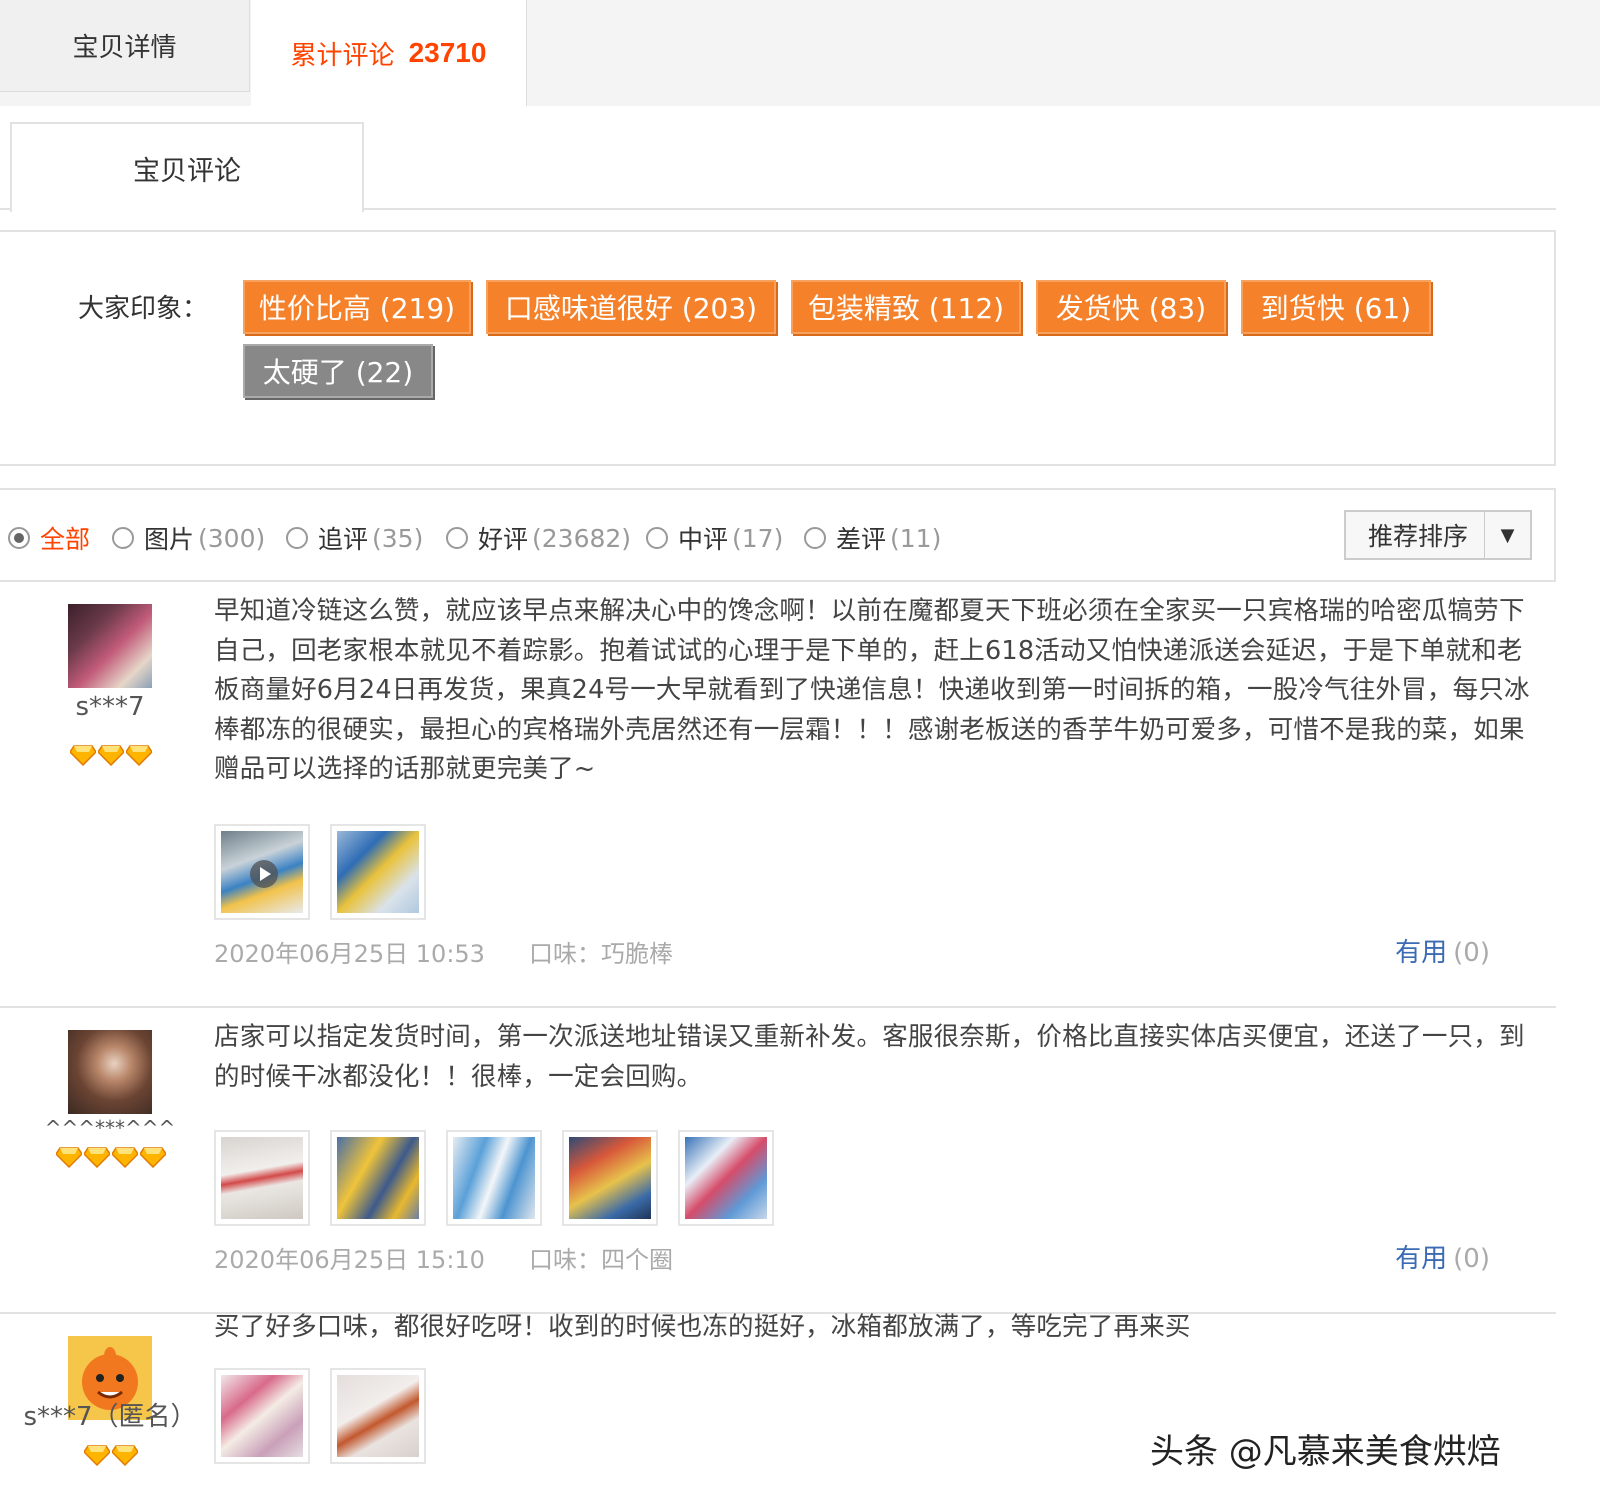 The image size is (1600, 1502). What do you see at coordinates (600, 954) in the screenshot?
I see `review-flavor: 口味：巧脆棒` at bounding box center [600, 954].